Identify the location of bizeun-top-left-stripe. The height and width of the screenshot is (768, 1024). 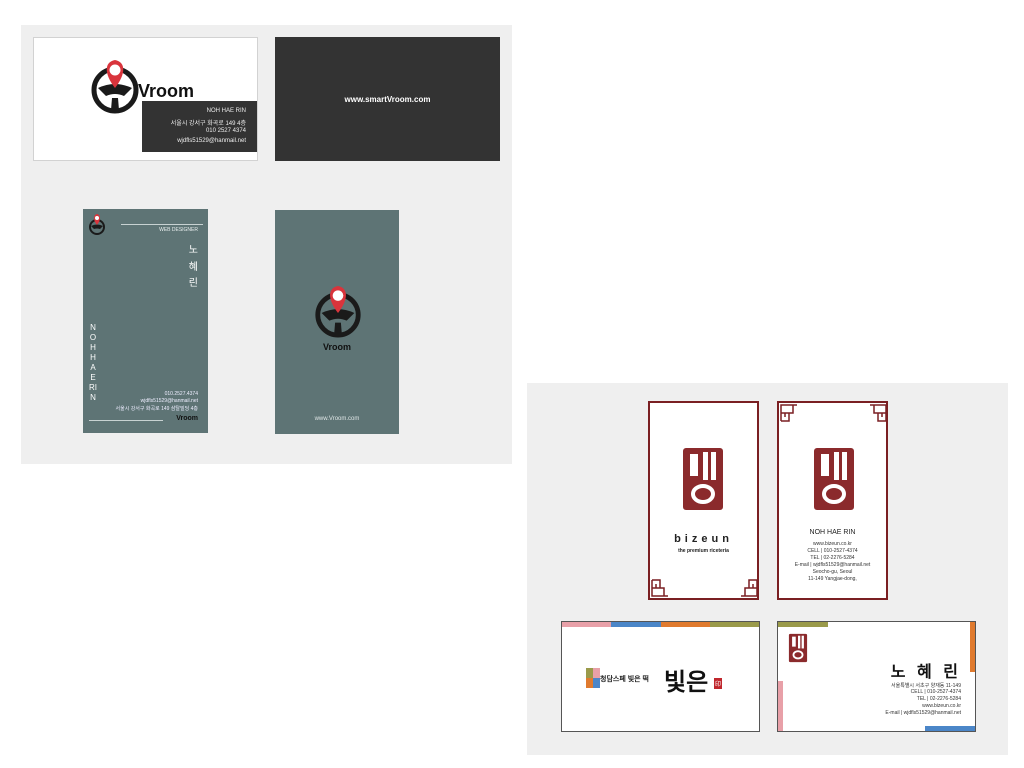
(803, 624).